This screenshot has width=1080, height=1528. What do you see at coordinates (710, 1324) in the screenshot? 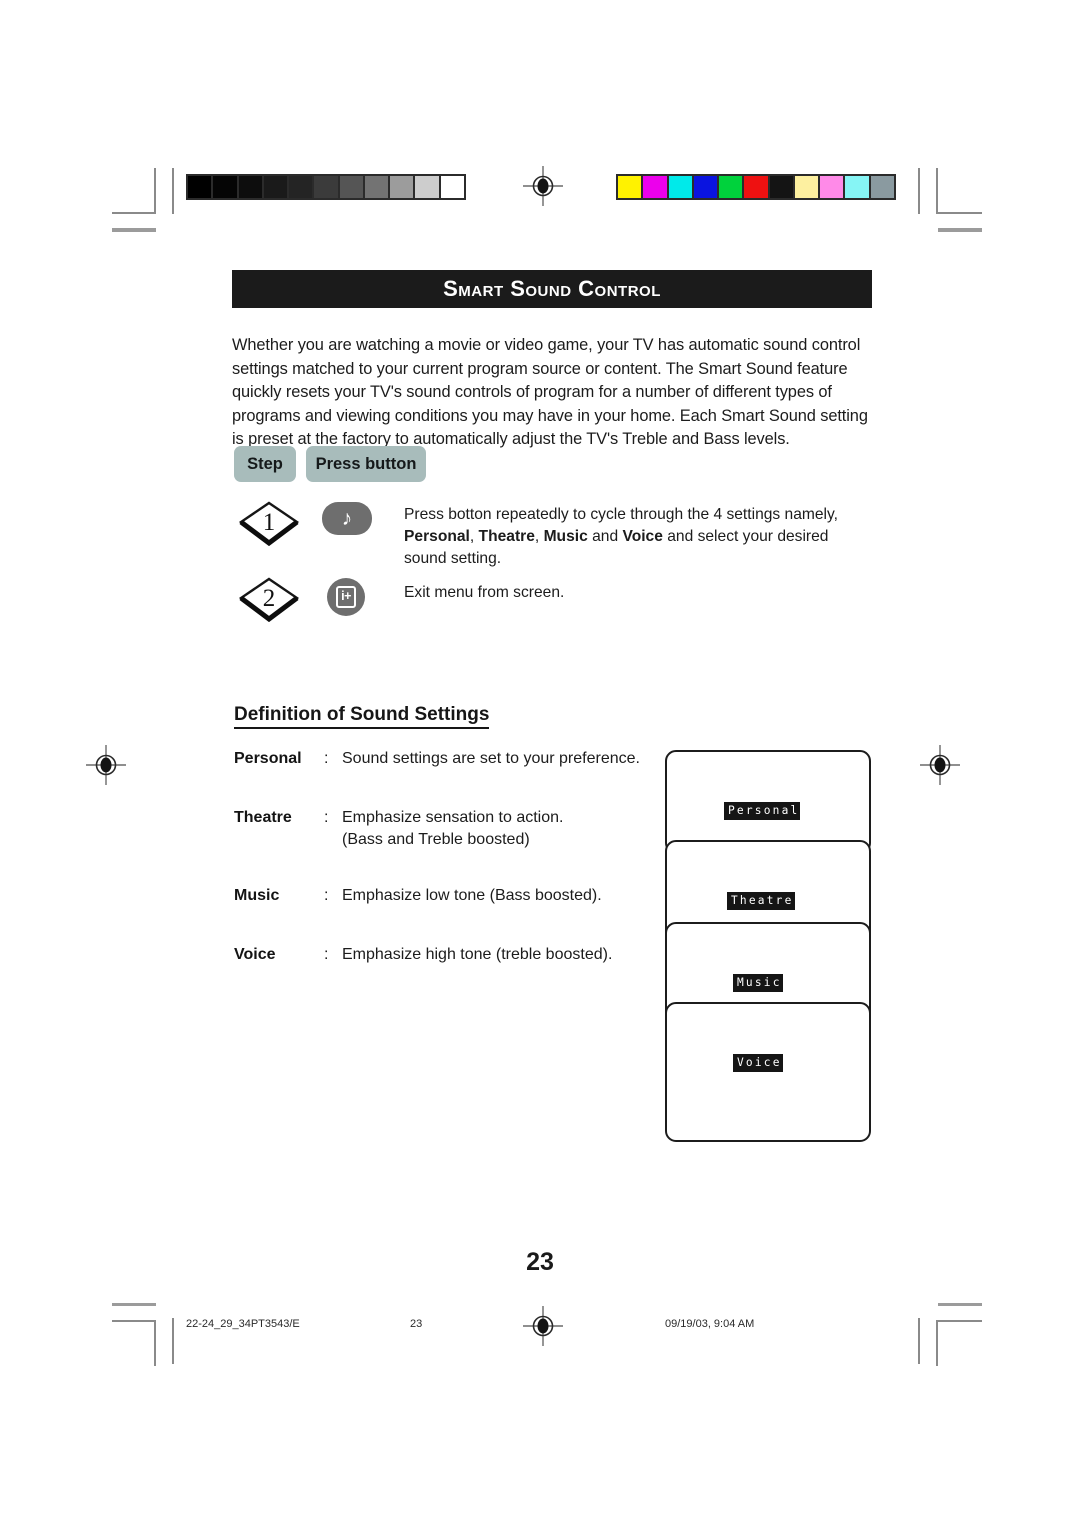
I see `footer-timestamp: 09/19/03, 9:04 AM` at bounding box center [710, 1324].